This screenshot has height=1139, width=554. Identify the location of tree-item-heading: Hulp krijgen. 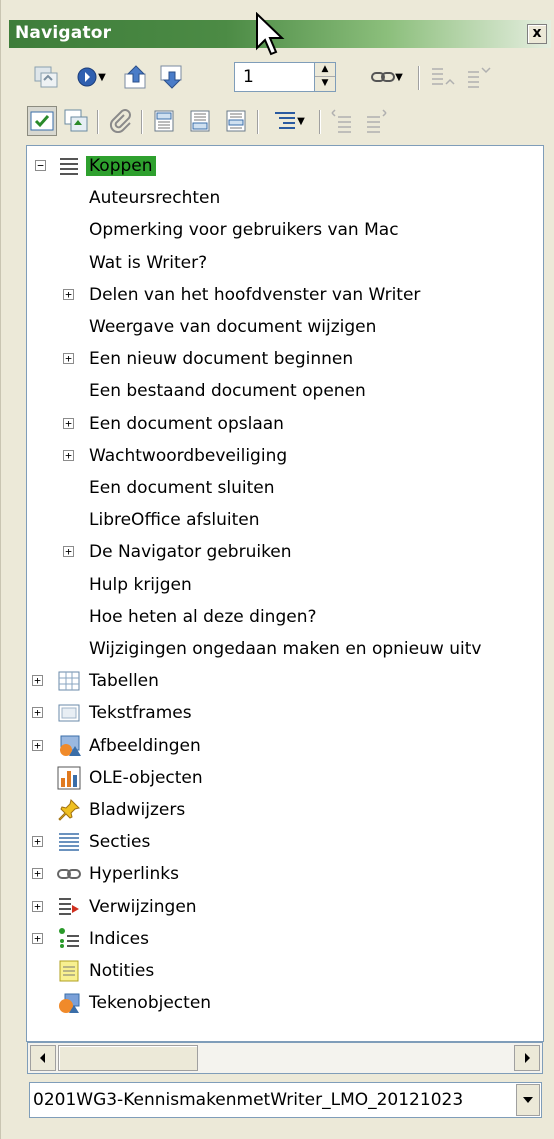
(285, 586).